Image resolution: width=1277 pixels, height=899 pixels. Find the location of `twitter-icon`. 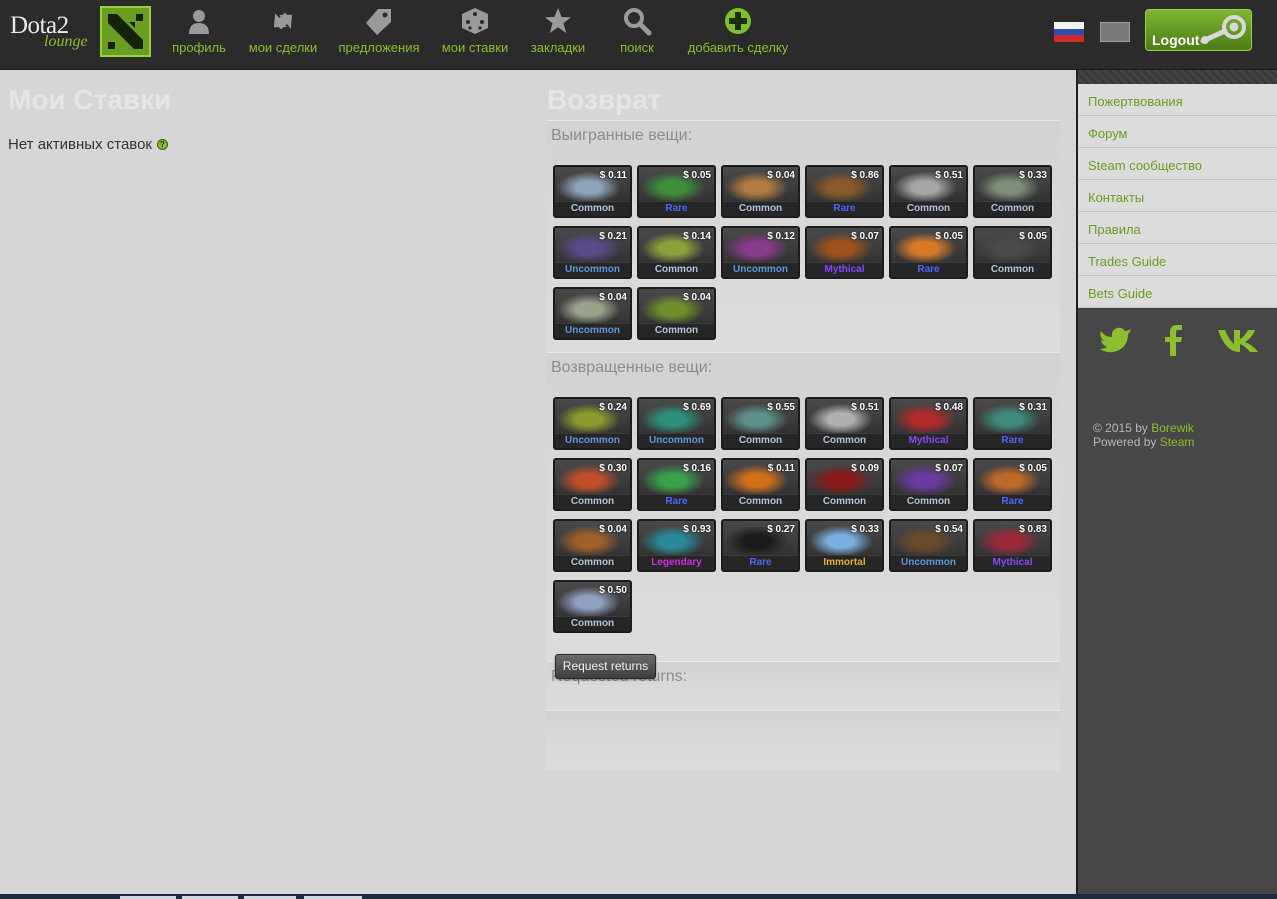

twitter-icon is located at coordinates (1116, 340).